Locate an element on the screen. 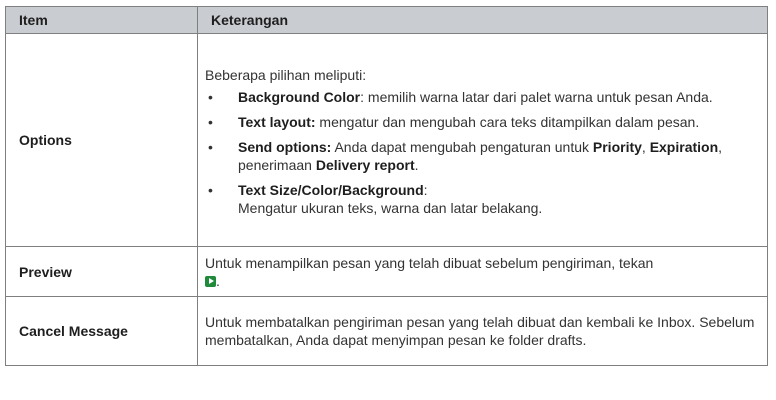 The height and width of the screenshot is (400, 776). row-label-options: Options is located at coordinates (101, 140).